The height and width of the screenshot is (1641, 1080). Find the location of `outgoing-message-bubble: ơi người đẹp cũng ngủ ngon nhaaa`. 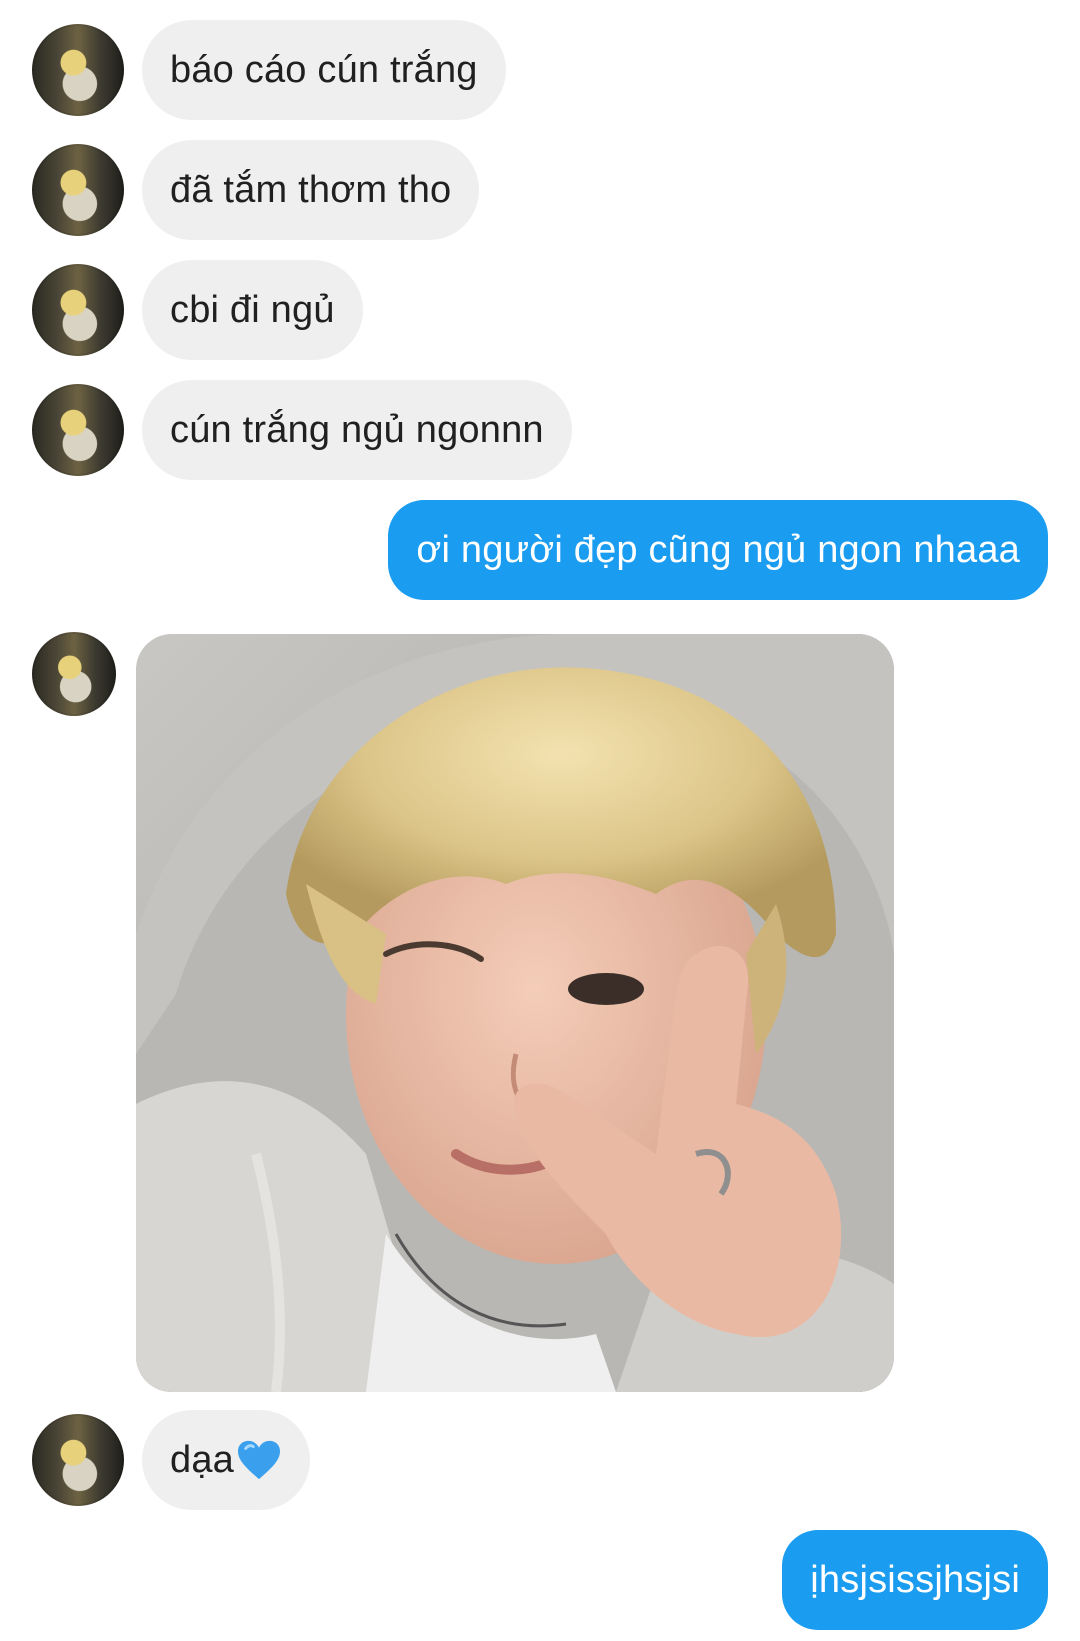

outgoing-message-bubble: ơi người đẹp cũng ngủ ngon nhaaa is located at coordinates (718, 550).